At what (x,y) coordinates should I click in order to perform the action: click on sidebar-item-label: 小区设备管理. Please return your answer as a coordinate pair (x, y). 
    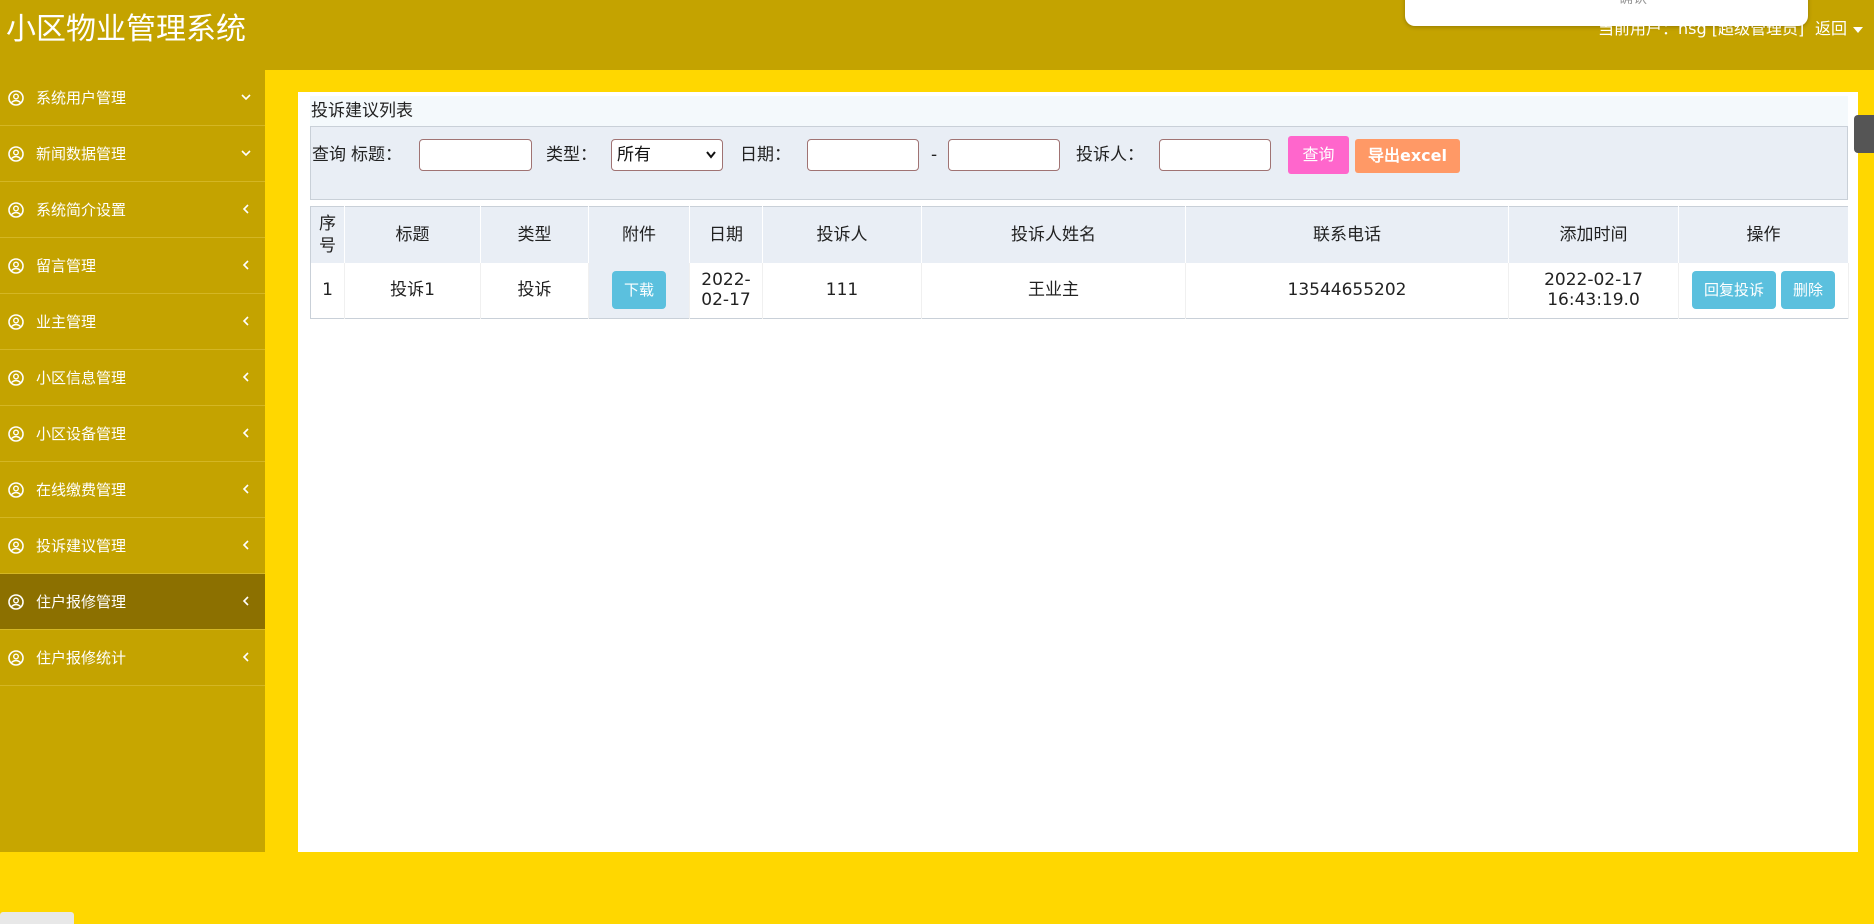
    Looking at the image, I should click on (81, 434).